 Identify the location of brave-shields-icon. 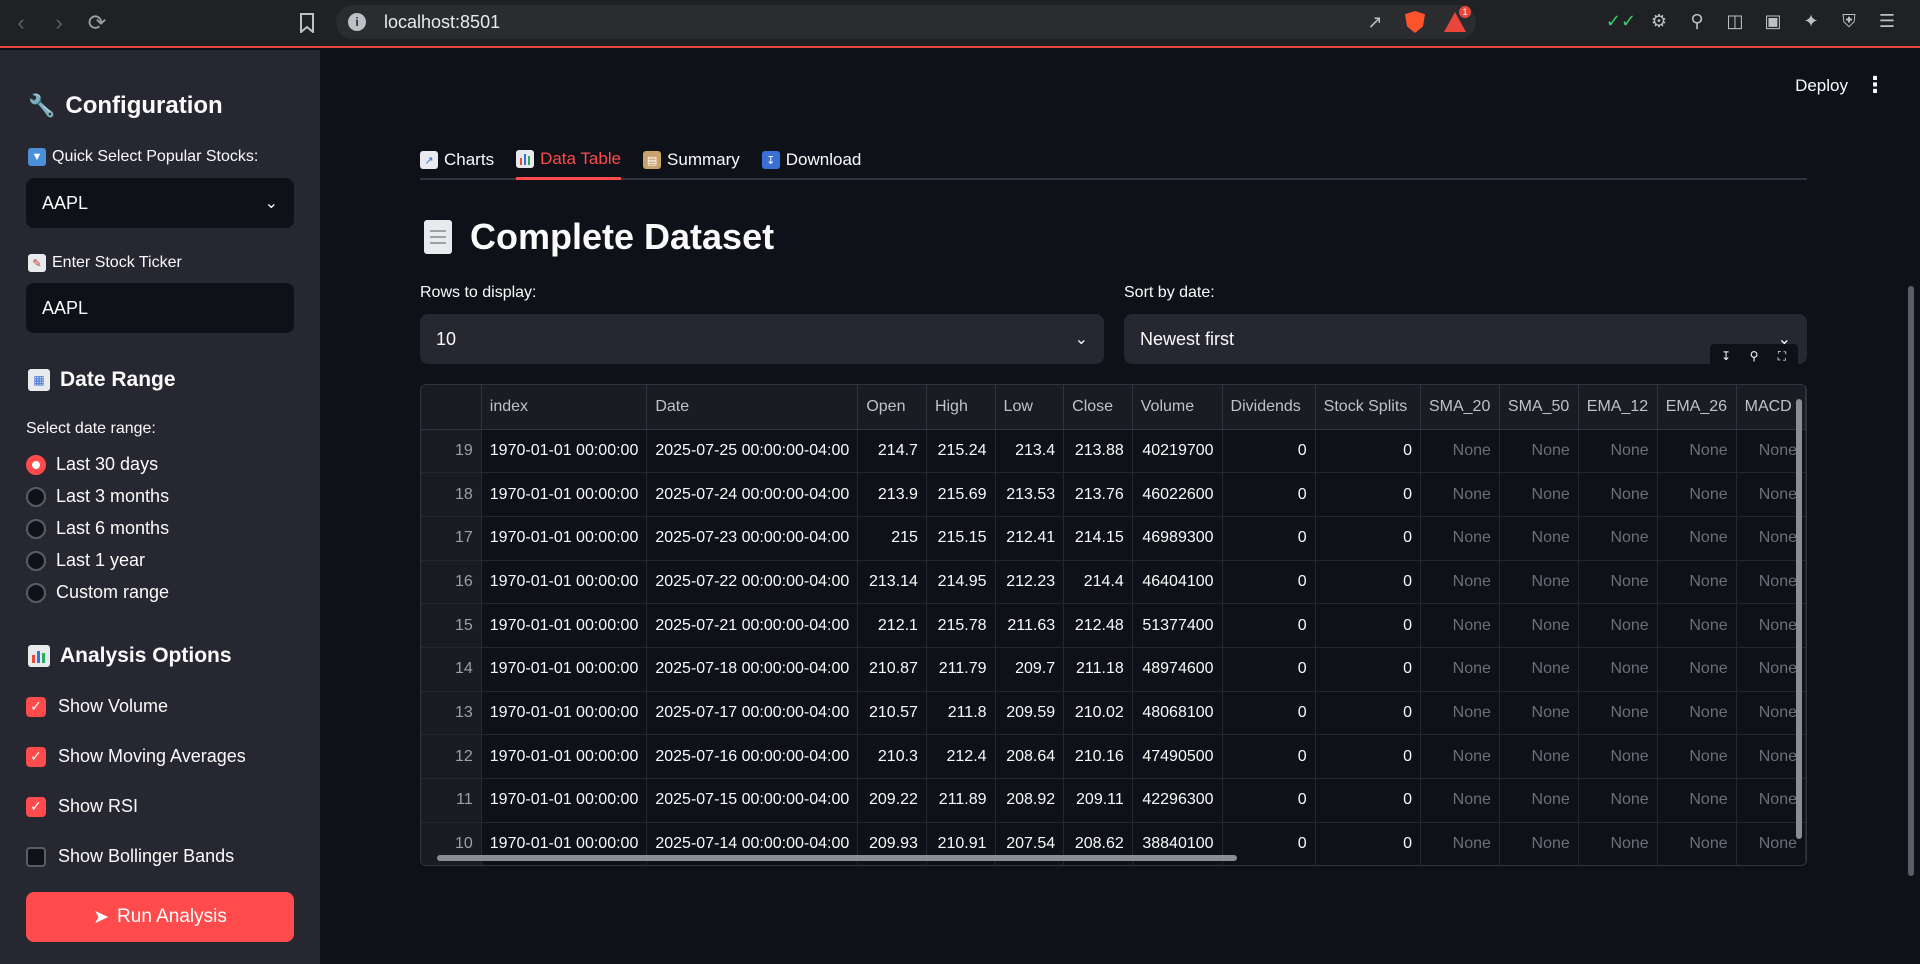
(1415, 22).